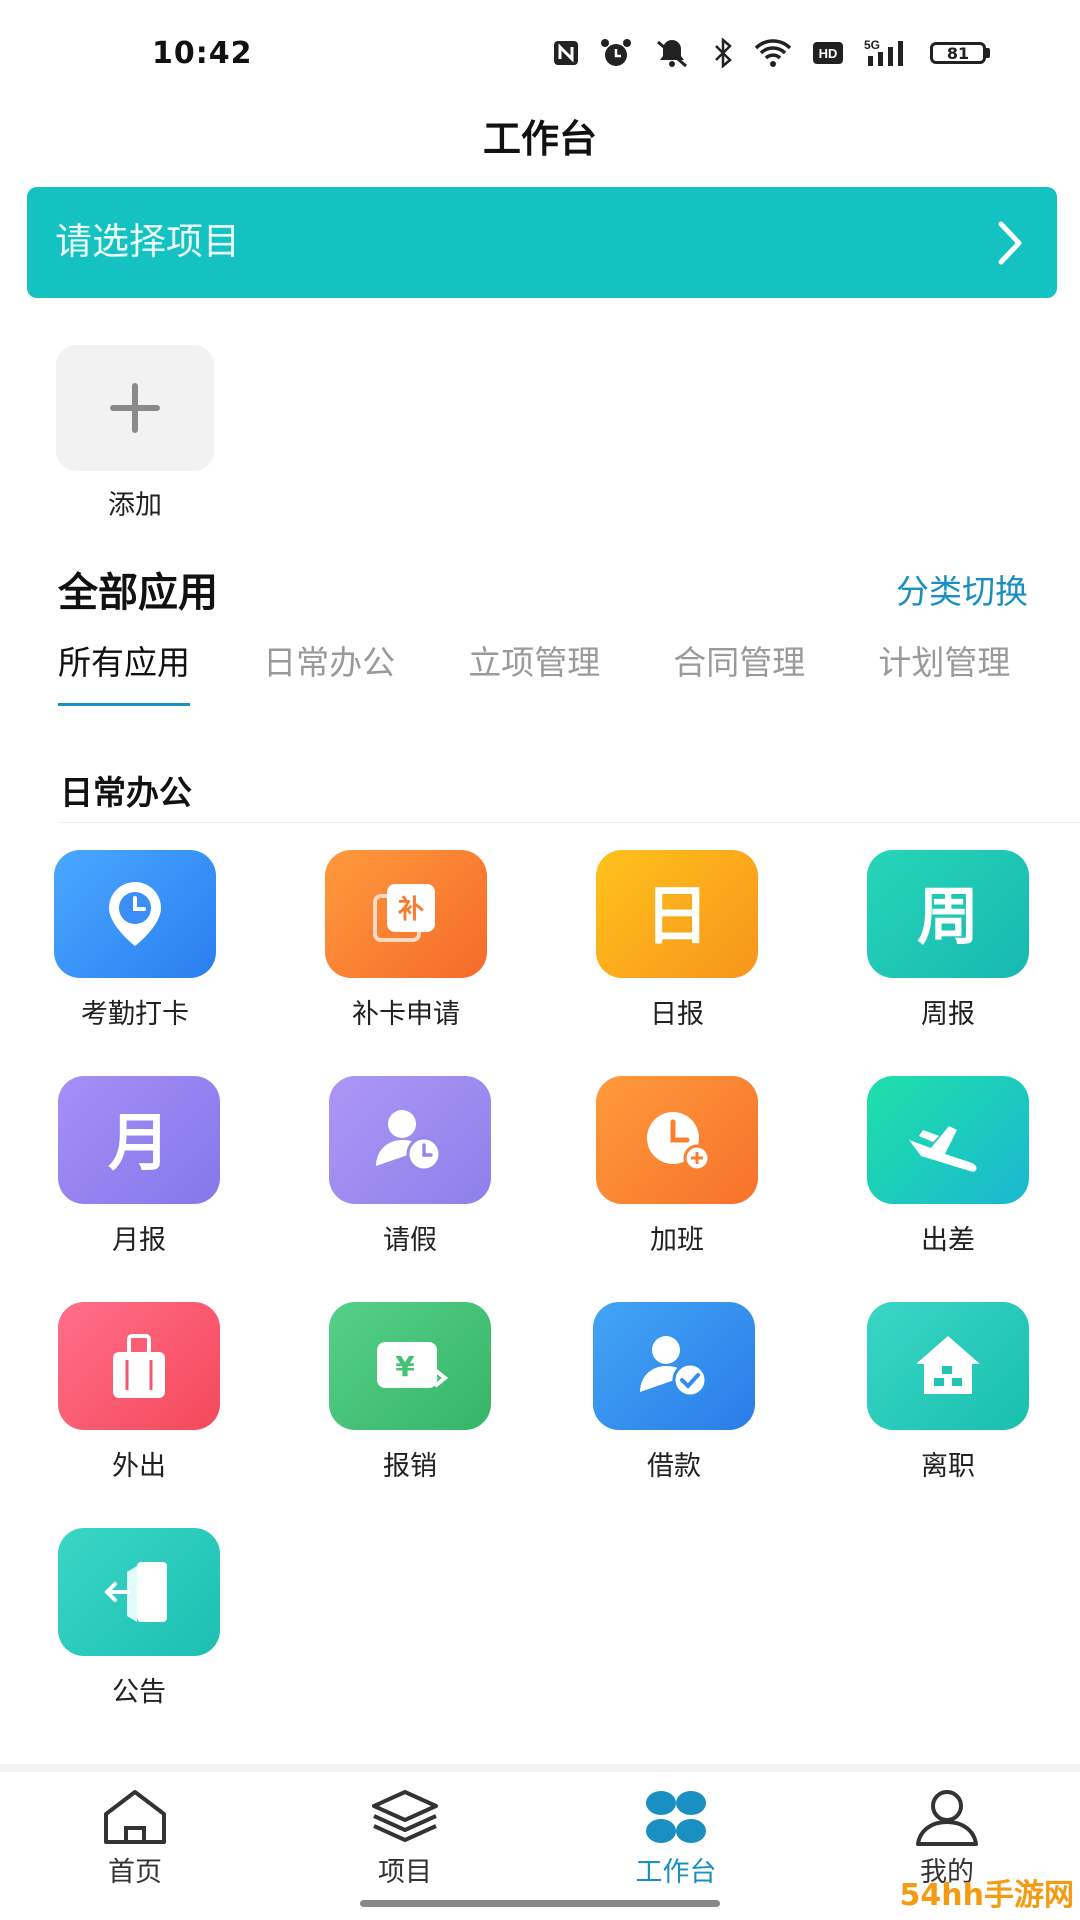 The image size is (1080, 1920). Describe the element at coordinates (674, 1366) in the screenshot. I see `loan-user-check-icon` at that location.